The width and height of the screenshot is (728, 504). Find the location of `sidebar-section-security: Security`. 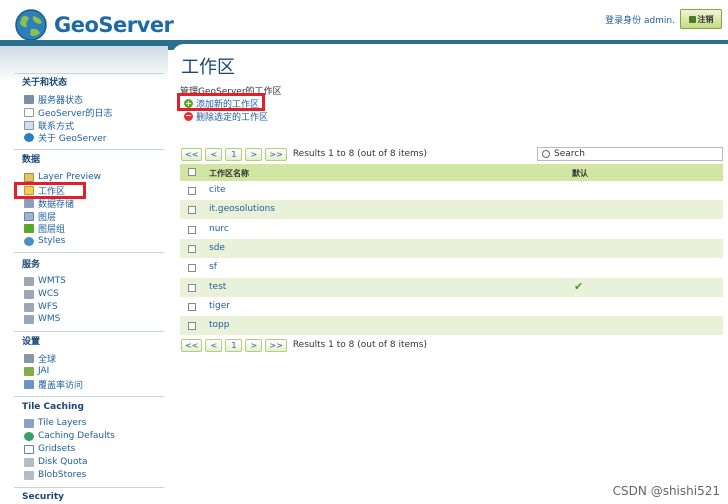

sidebar-section-security: Security is located at coordinates (84, 497).